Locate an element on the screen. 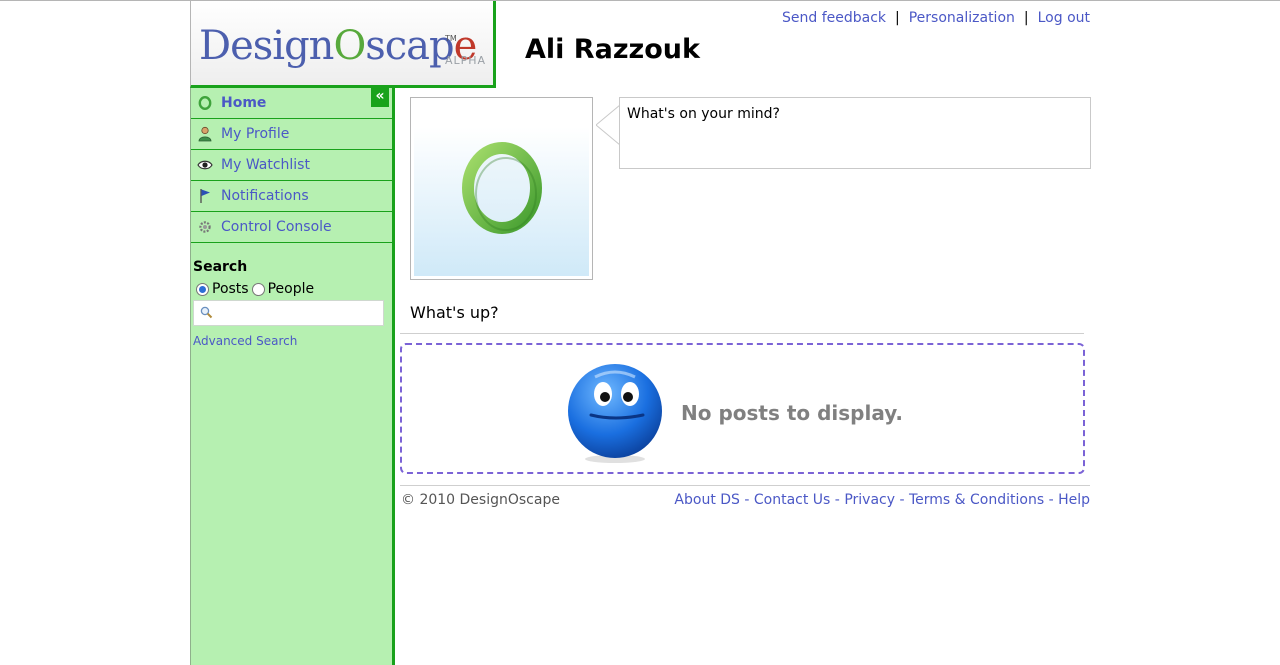 The width and height of the screenshot is (1280, 665). status-input is located at coordinates (847, 114).